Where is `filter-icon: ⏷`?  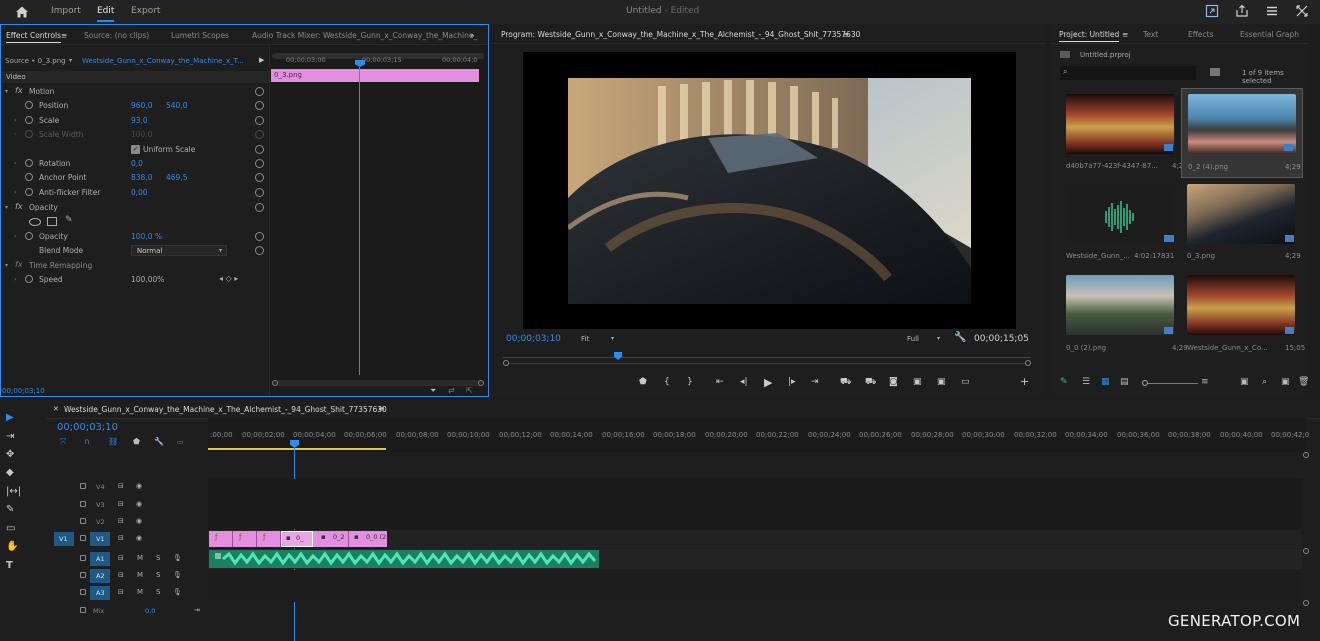
filter-icon: ⏷ is located at coordinates (433, 391).